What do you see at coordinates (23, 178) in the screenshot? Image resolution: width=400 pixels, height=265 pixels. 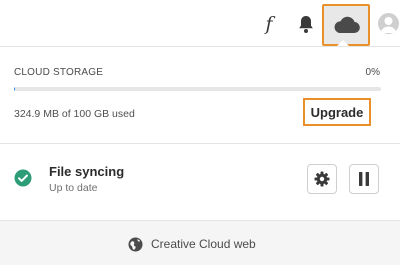 I see `check-circle-icon` at bounding box center [23, 178].